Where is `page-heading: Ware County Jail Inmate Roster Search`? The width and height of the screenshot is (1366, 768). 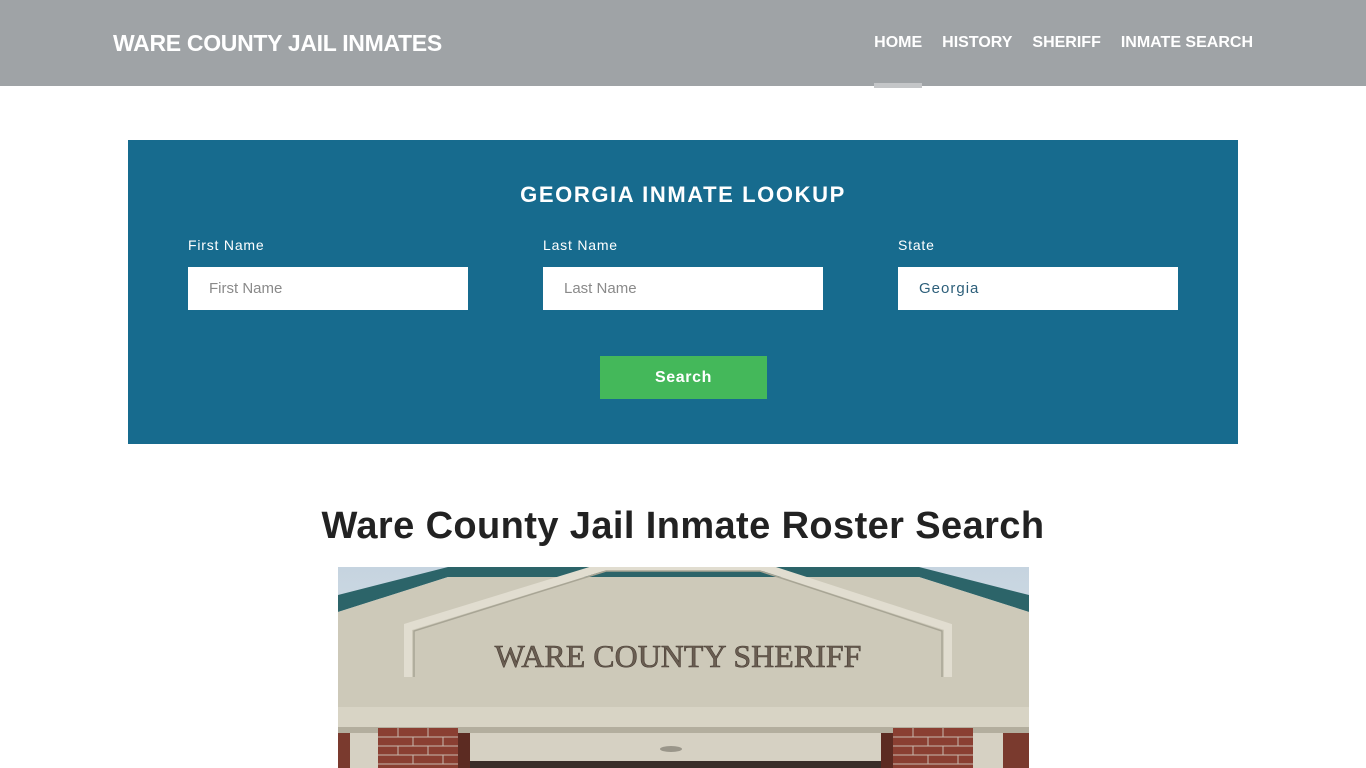 page-heading: Ware County Jail Inmate Roster Search is located at coordinates (683, 526).